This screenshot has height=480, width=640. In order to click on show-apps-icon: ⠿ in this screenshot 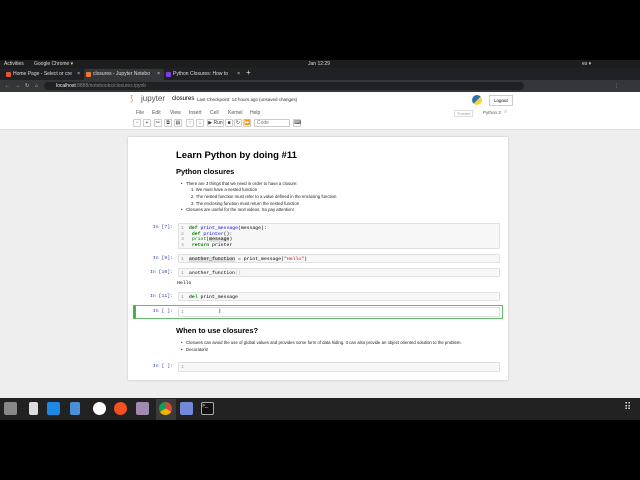, I will do `click(627, 407)`.